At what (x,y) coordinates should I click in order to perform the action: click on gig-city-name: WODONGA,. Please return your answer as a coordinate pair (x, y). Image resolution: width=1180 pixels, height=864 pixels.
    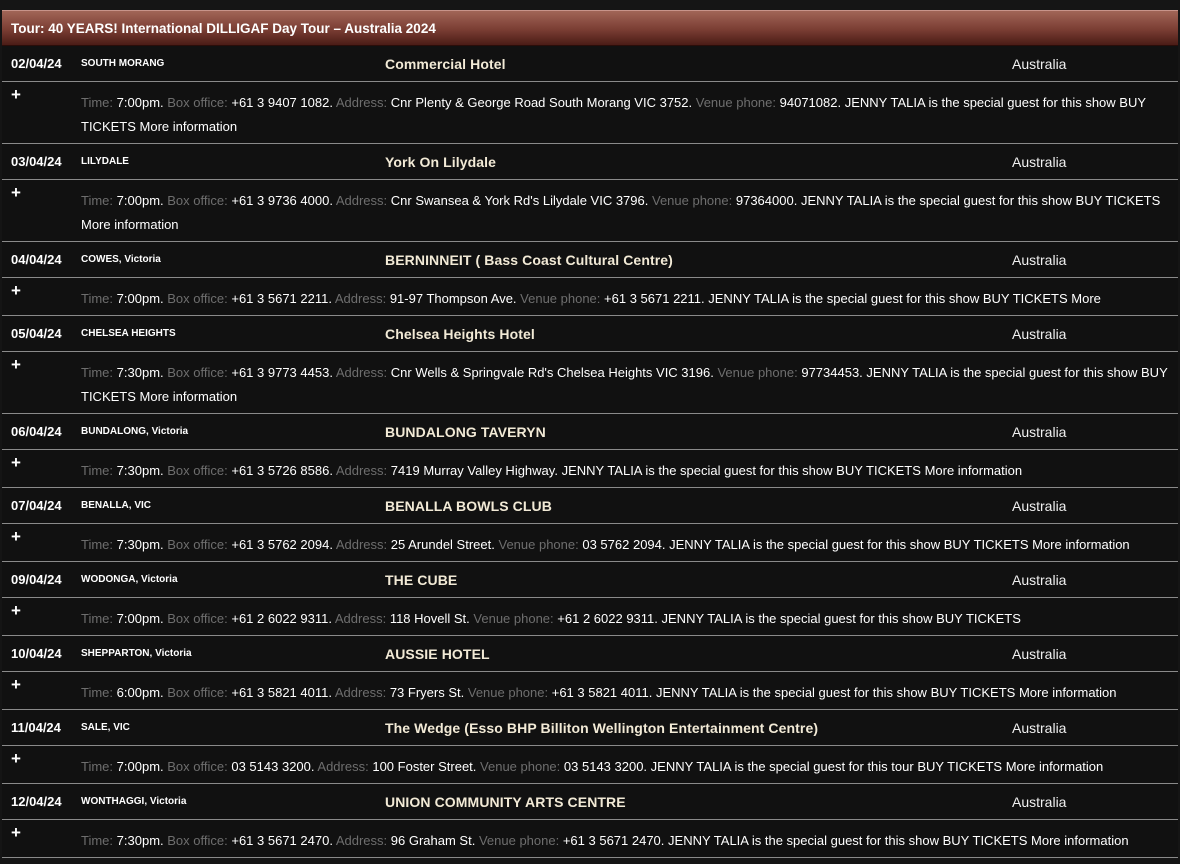
    Looking at the image, I should click on (110, 579).